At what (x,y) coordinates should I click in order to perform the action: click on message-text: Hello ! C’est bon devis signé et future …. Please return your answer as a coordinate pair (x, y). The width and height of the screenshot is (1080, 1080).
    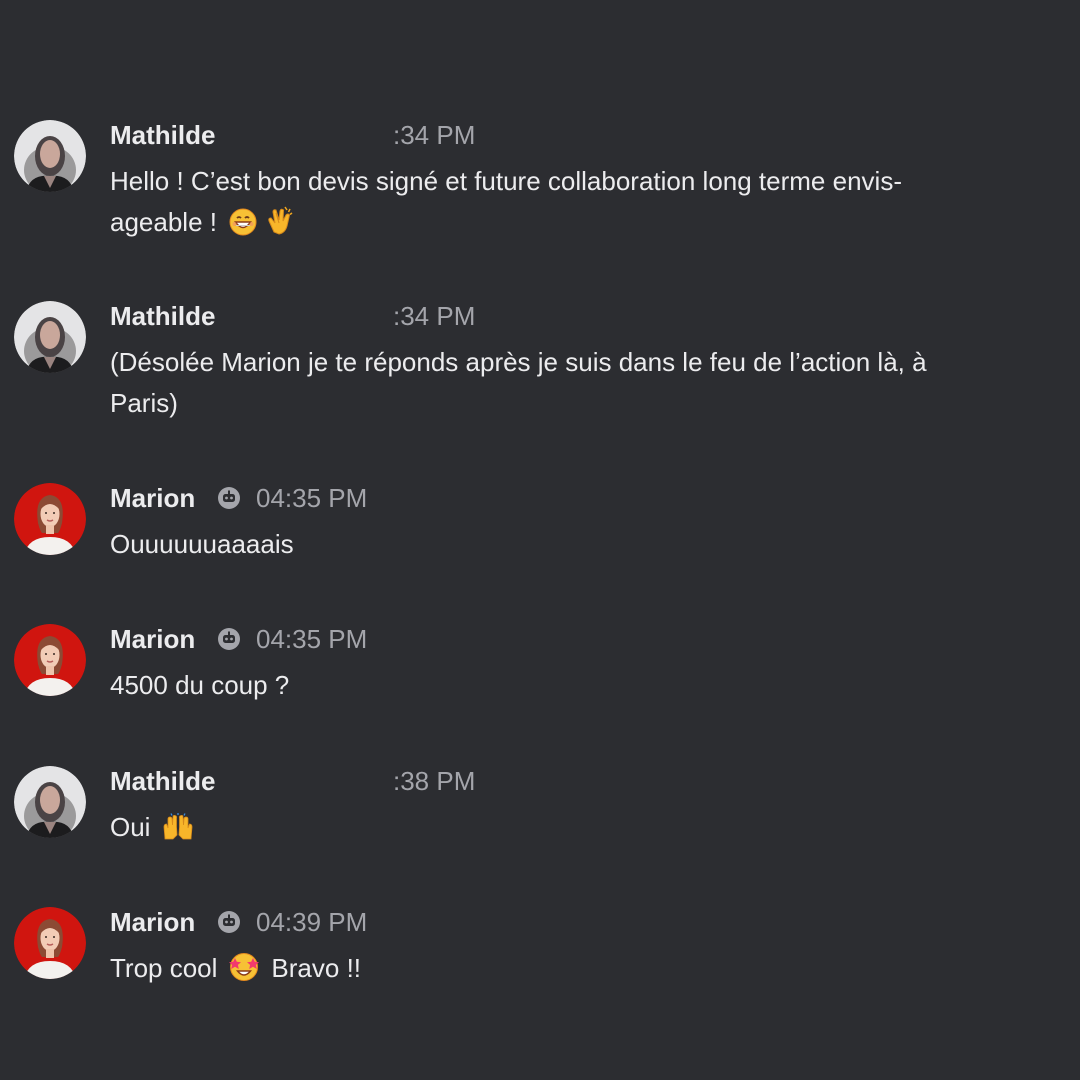
    Looking at the image, I should click on (582, 204).